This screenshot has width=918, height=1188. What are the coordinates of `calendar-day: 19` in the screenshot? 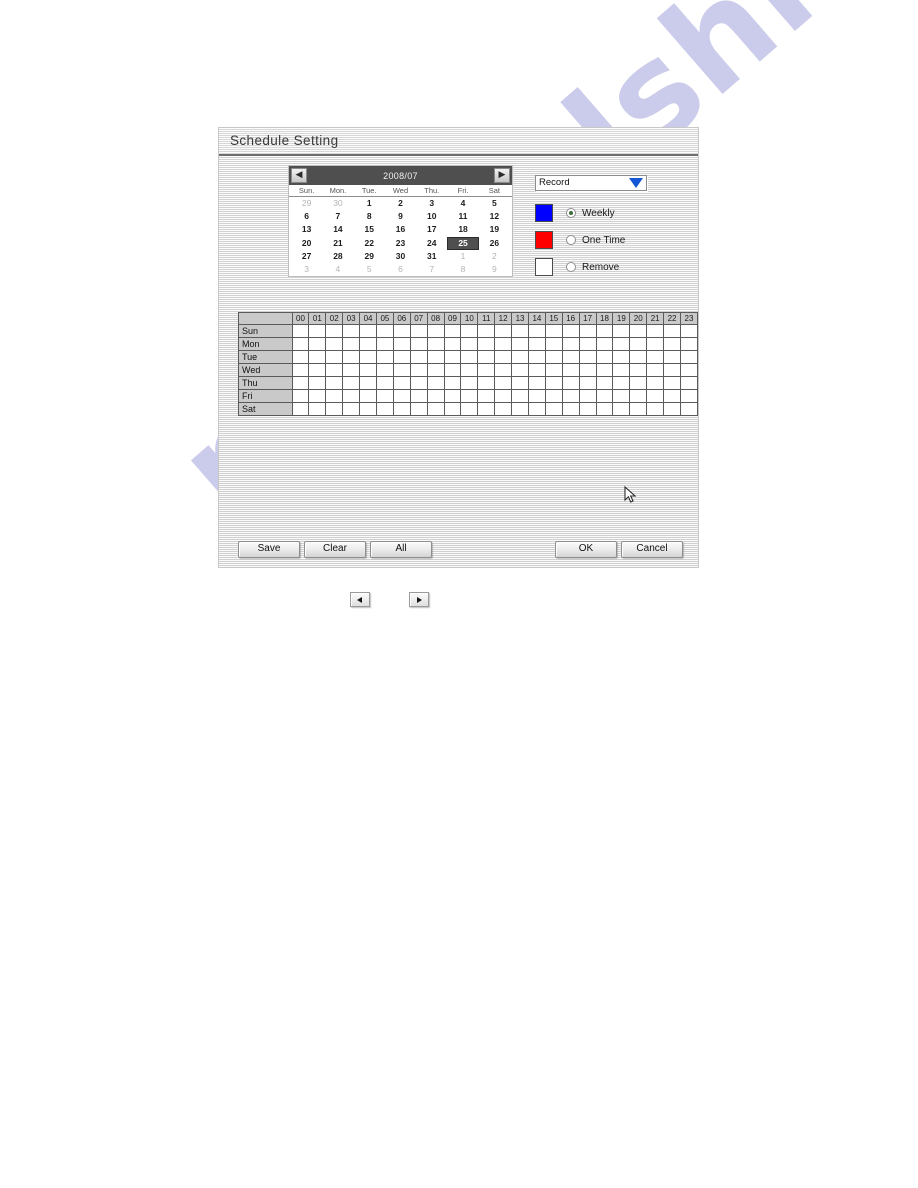 It's located at (494, 229).